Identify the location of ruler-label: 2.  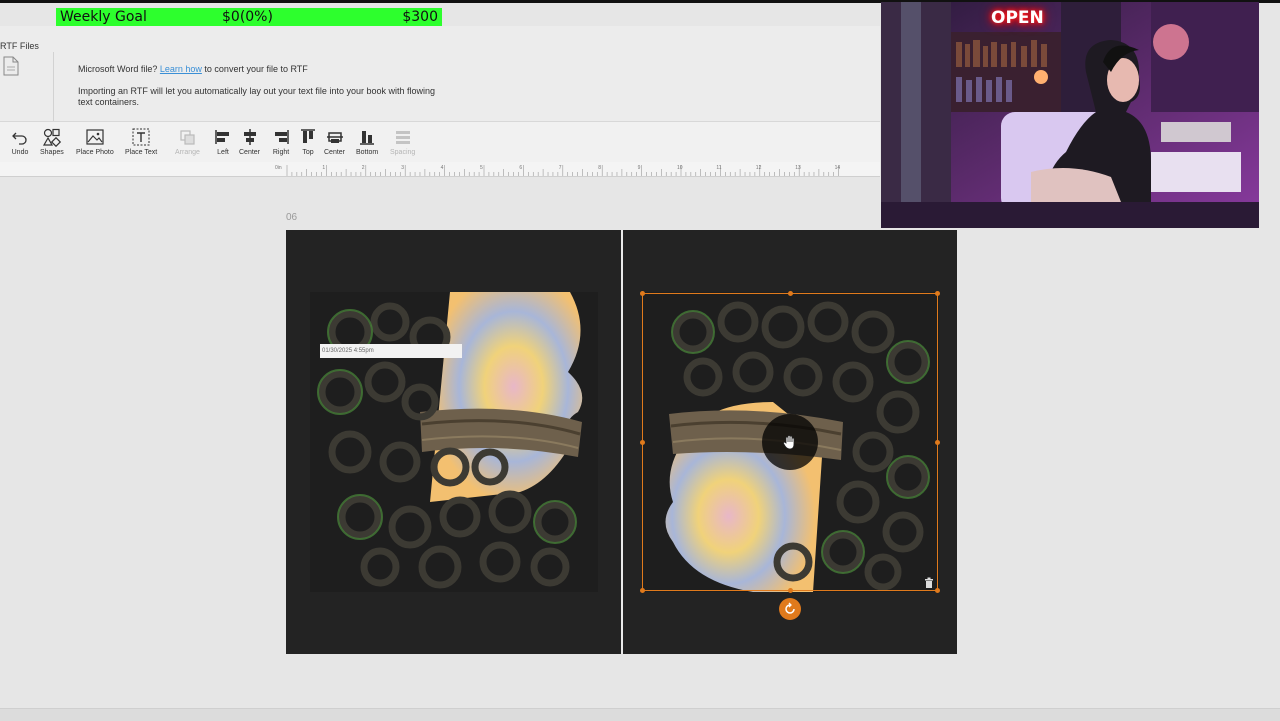
(363, 168).